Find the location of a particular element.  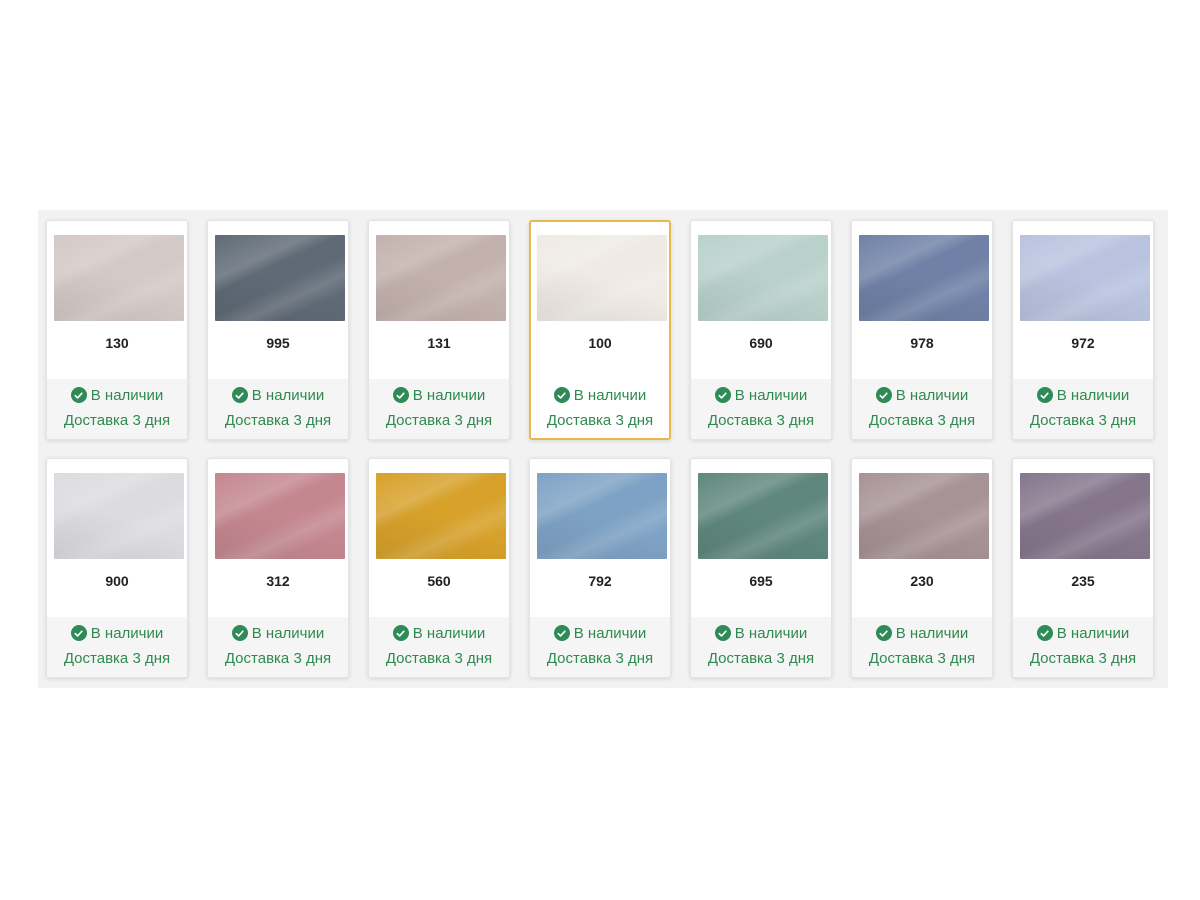

color-card-695: 695 В наличии Доставка 3 дня is located at coordinates (761, 568).